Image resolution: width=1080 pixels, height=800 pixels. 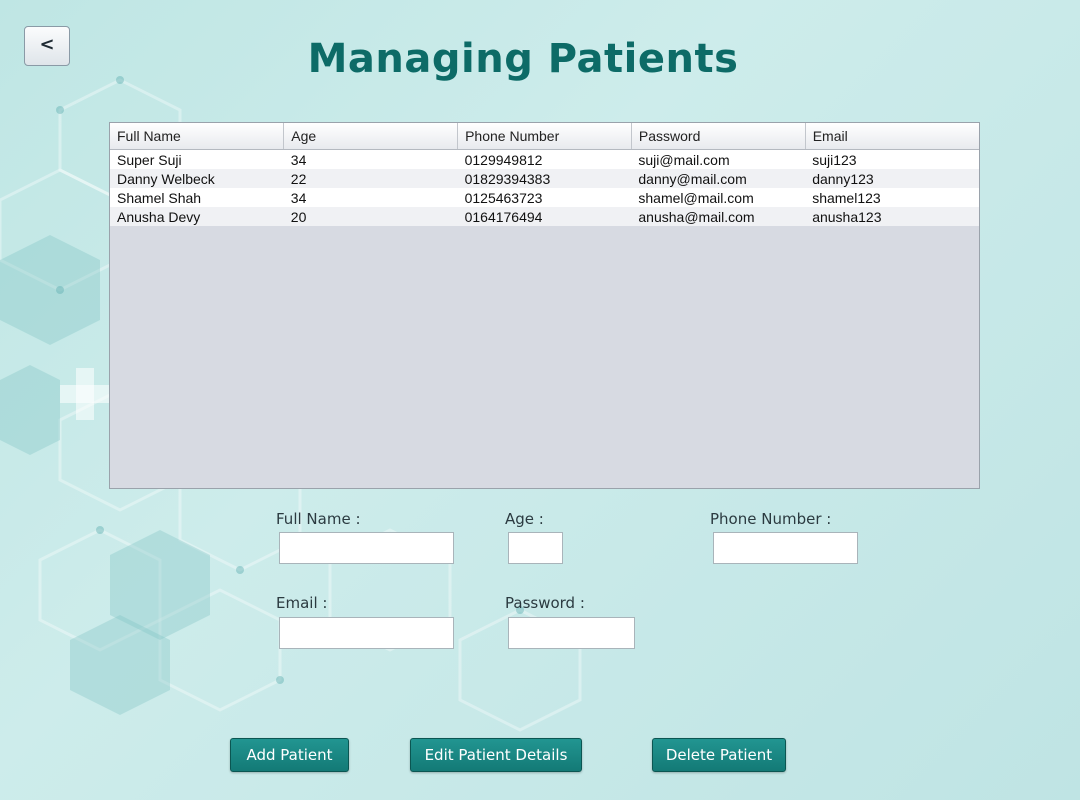 What do you see at coordinates (535, 548) in the screenshot?
I see `age-input` at bounding box center [535, 548].